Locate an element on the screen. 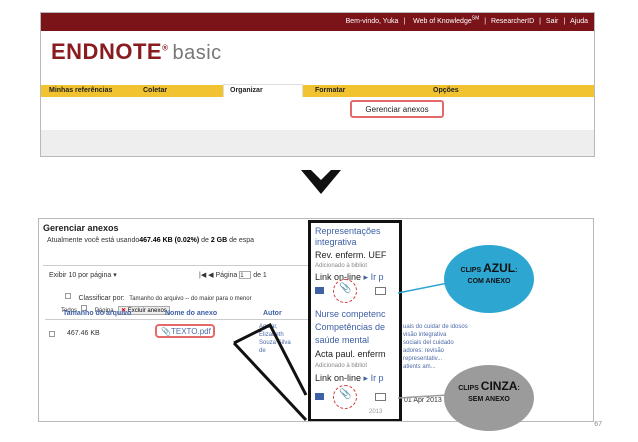  callout-gray-clip: CLIPS CINZA: SEM ANEXO is located at coordinates (489, 398).